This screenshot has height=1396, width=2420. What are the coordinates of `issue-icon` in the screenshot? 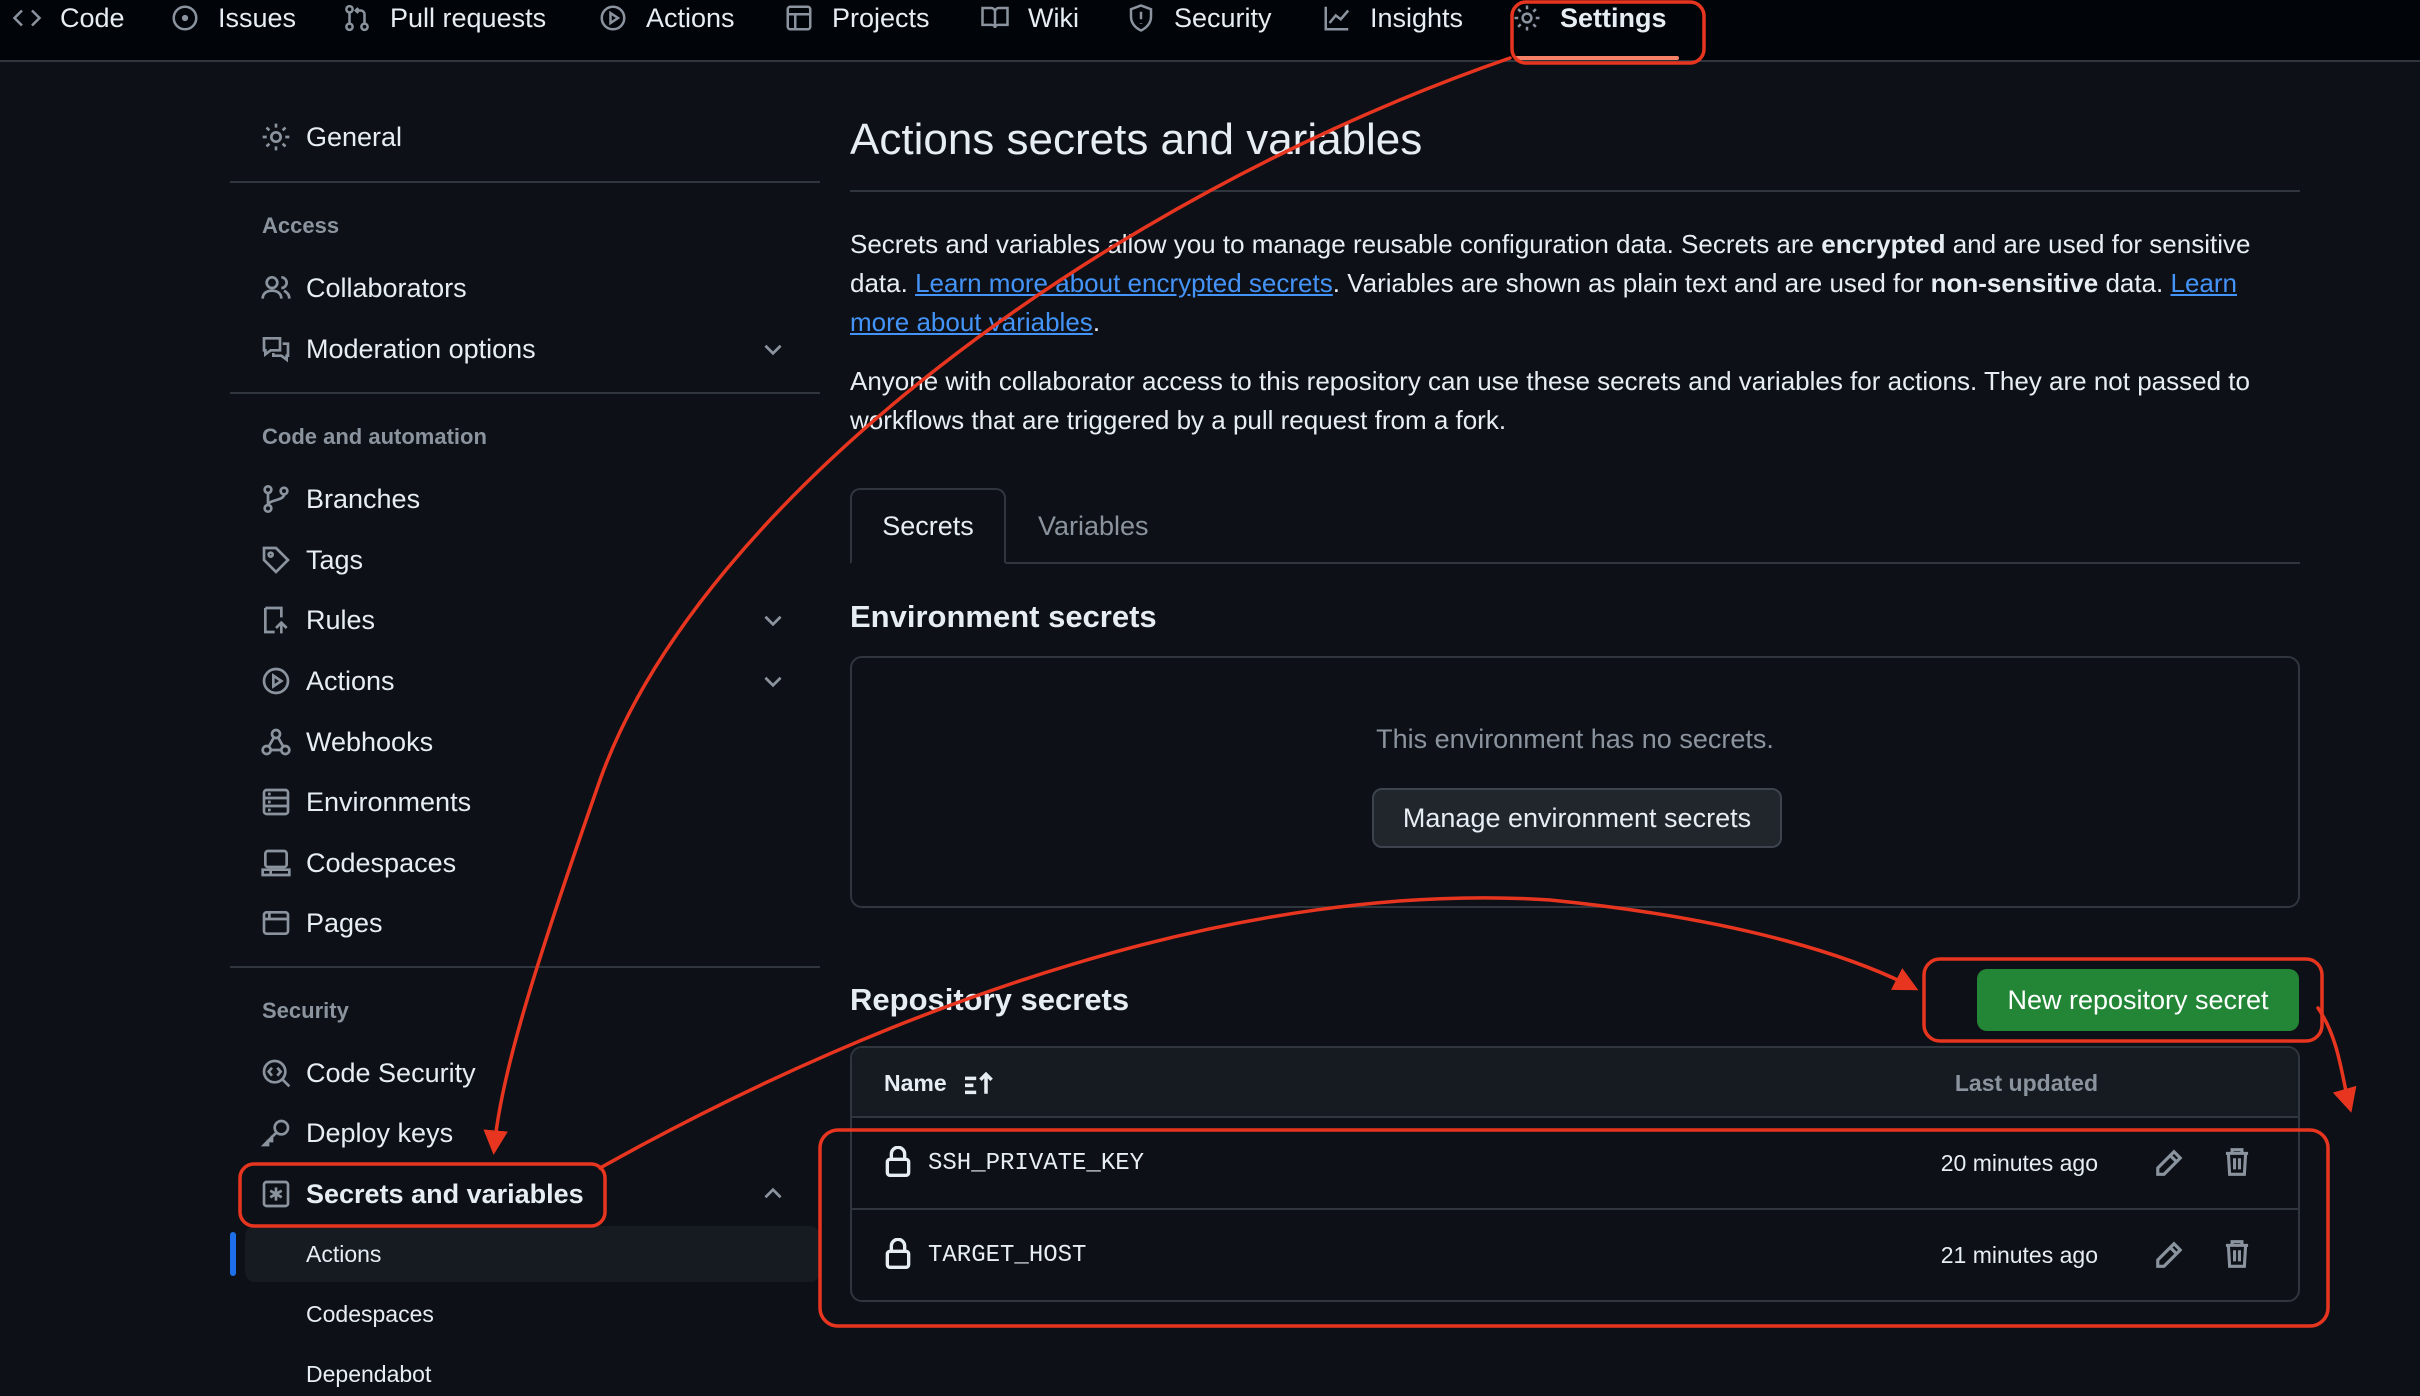 It's located at (185, 18).